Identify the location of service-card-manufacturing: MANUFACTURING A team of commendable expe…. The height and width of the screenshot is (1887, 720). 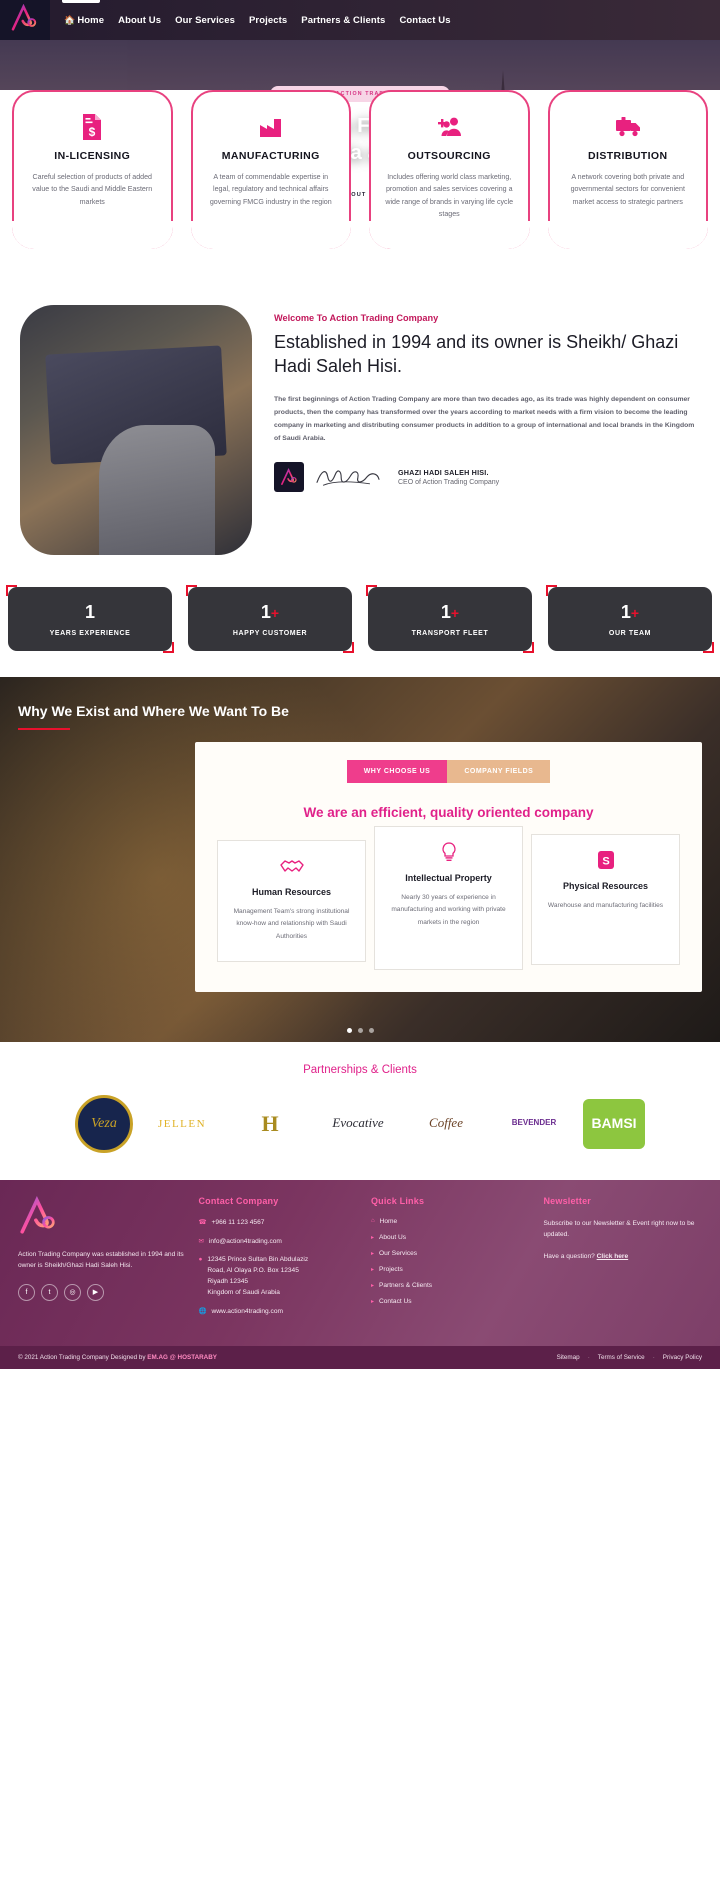
(270, 169).